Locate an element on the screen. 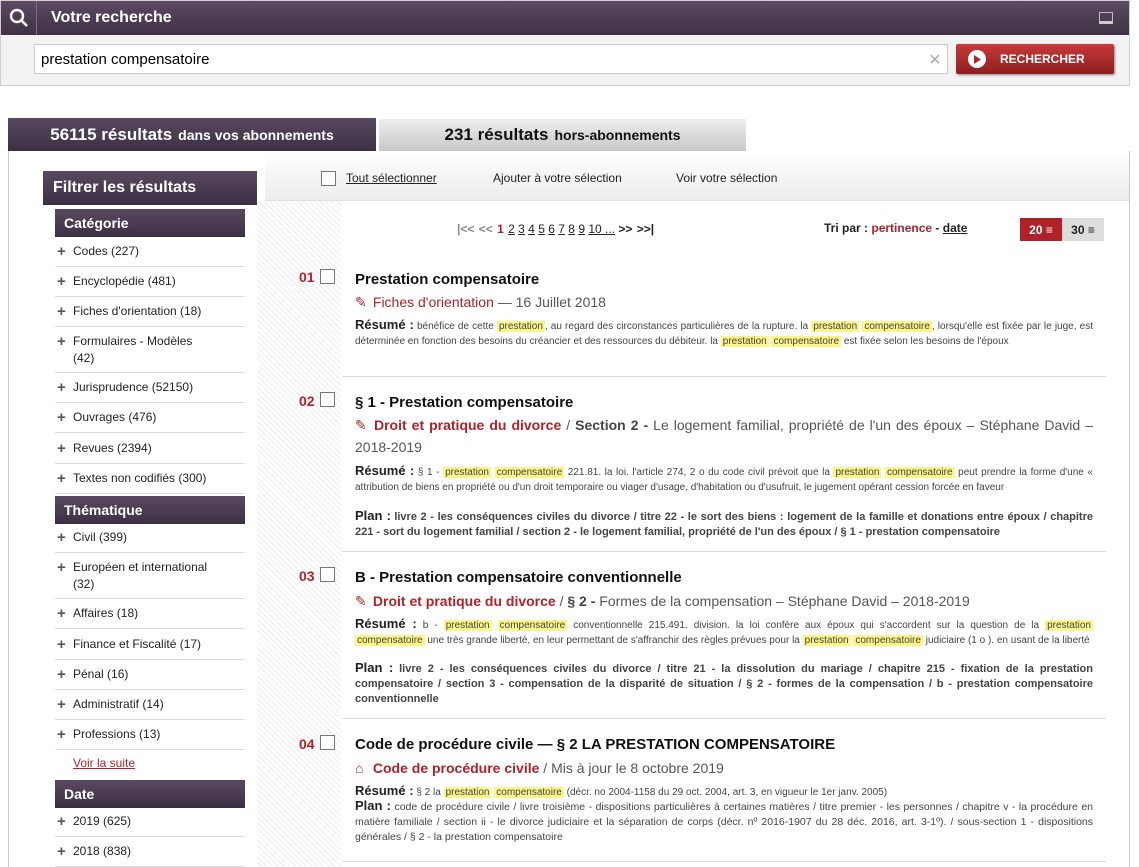 This screenshot has width=1139, height=867. page-link: 8 is located at coordinates (571, 229).